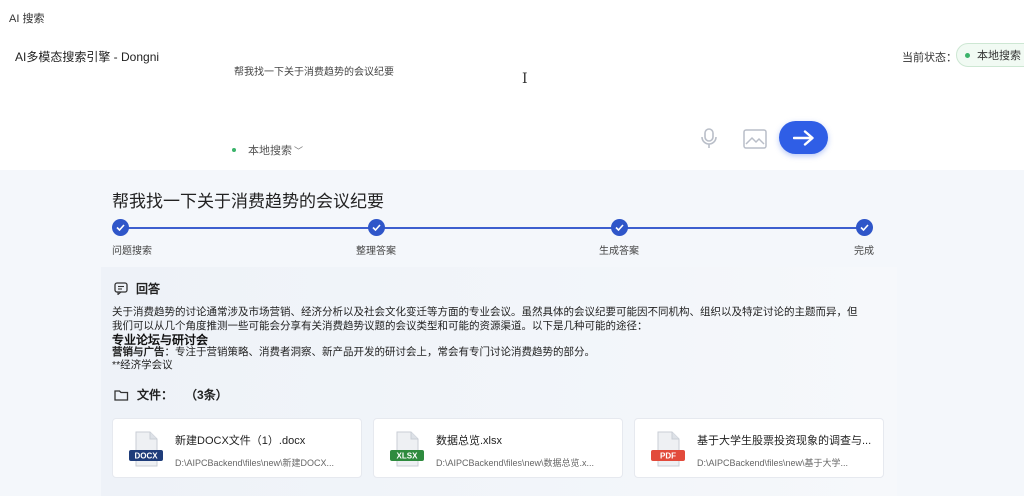 The image size is (1024, 496). Describe the element at coordinates (120, 227) in the screenshot. I see `step-1-check-icon` at that location.